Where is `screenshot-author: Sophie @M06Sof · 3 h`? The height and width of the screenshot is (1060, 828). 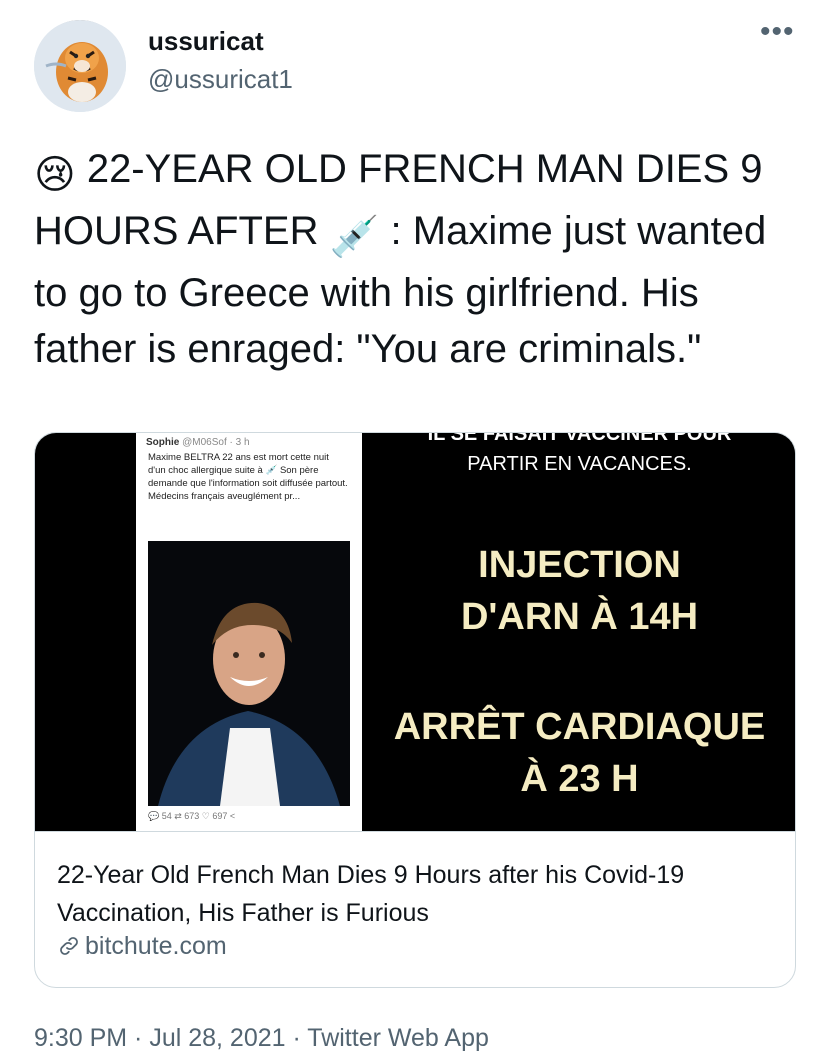
screenshot-author: Sophie @M06Sof · 3 h is located at coordinates (198, 442).